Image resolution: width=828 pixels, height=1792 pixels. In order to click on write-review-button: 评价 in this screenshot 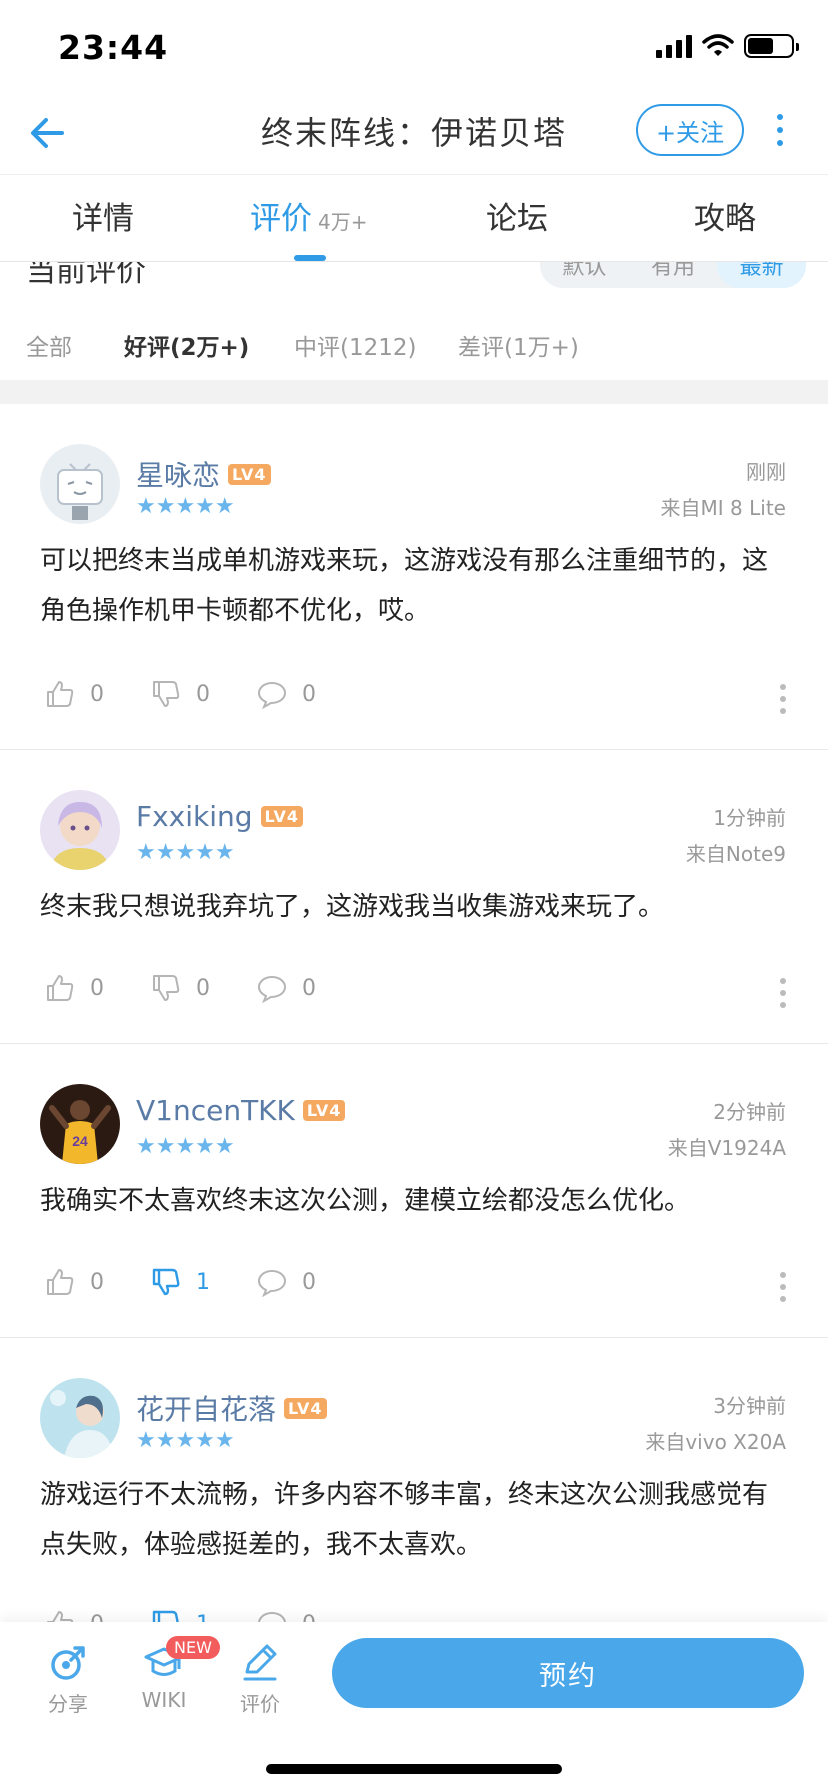, I will do `click(260, 1679)`.